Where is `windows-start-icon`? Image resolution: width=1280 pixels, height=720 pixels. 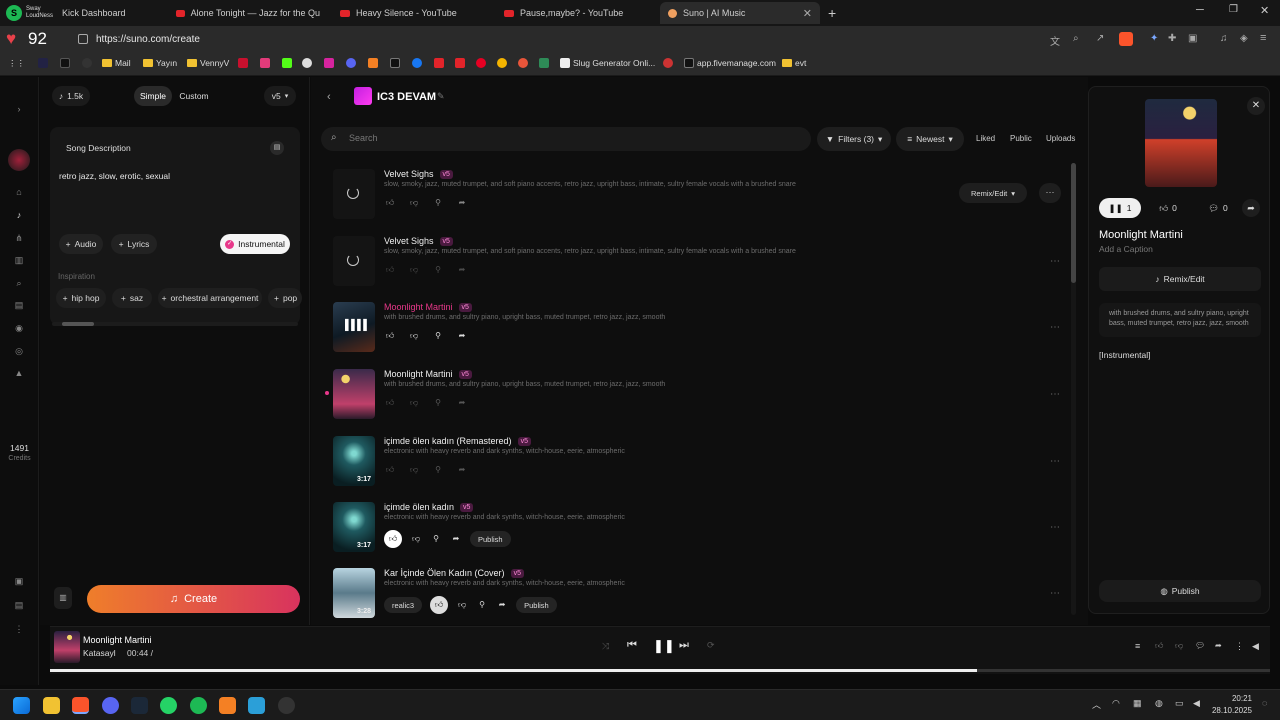 windows-start-icon is located at coordinates (21, 705).